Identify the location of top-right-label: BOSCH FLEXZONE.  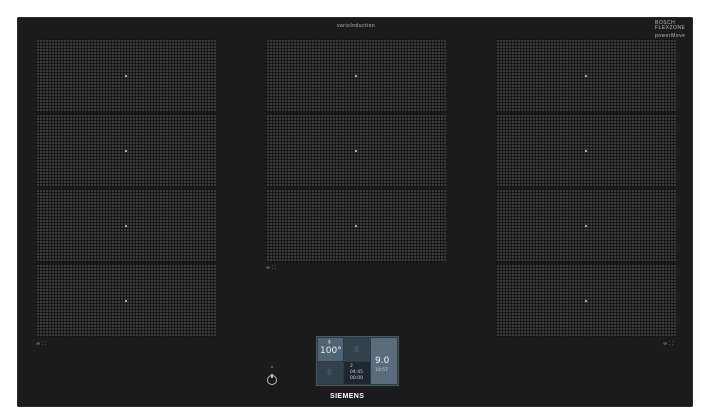
(670, 25).